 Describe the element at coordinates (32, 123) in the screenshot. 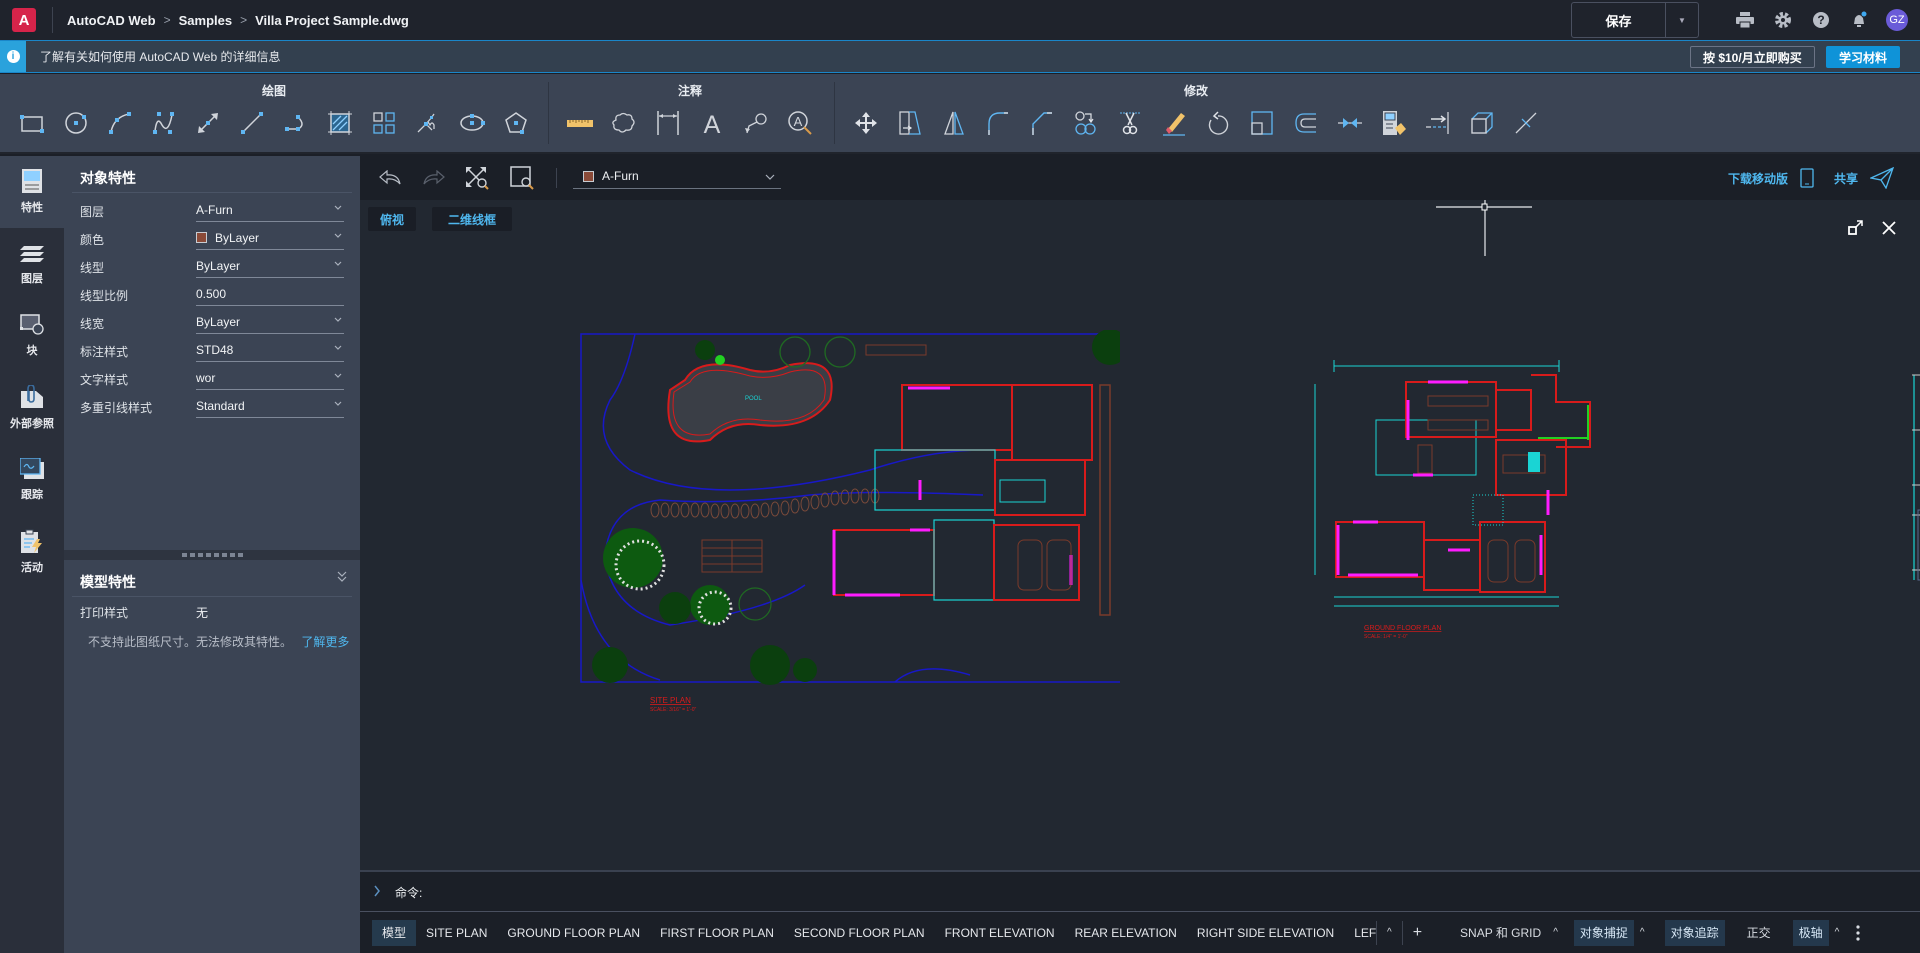

I see `rectangle-tool` at that location.